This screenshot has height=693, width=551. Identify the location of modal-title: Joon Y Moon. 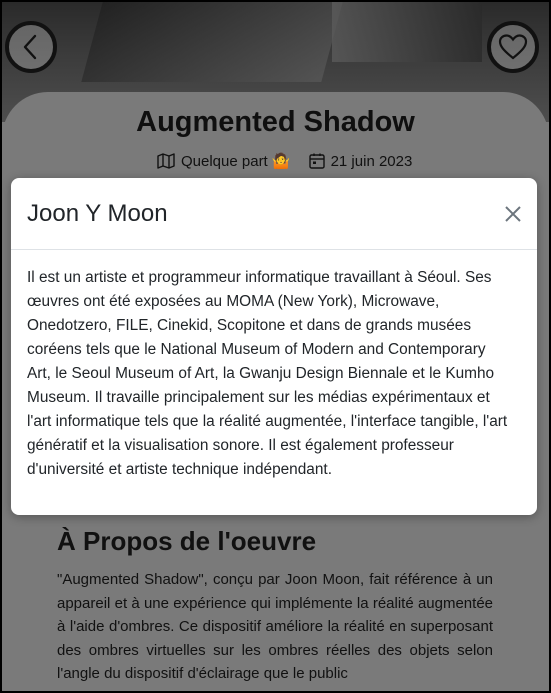
(97, 213).